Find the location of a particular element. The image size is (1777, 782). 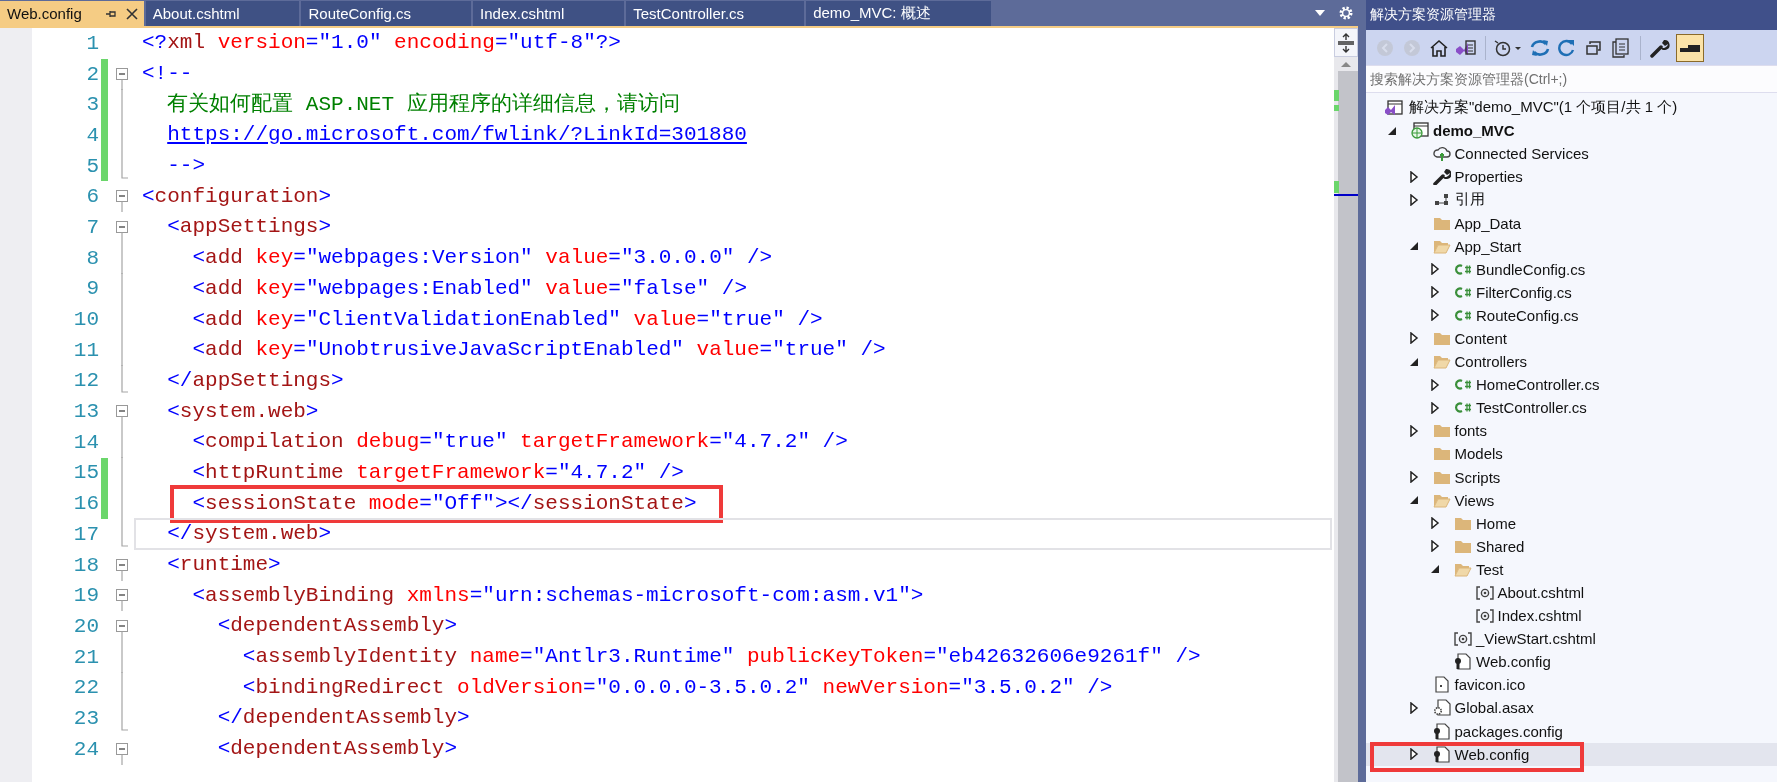

code-line: <dependentAssembly> is located at coordinates (337, 749).